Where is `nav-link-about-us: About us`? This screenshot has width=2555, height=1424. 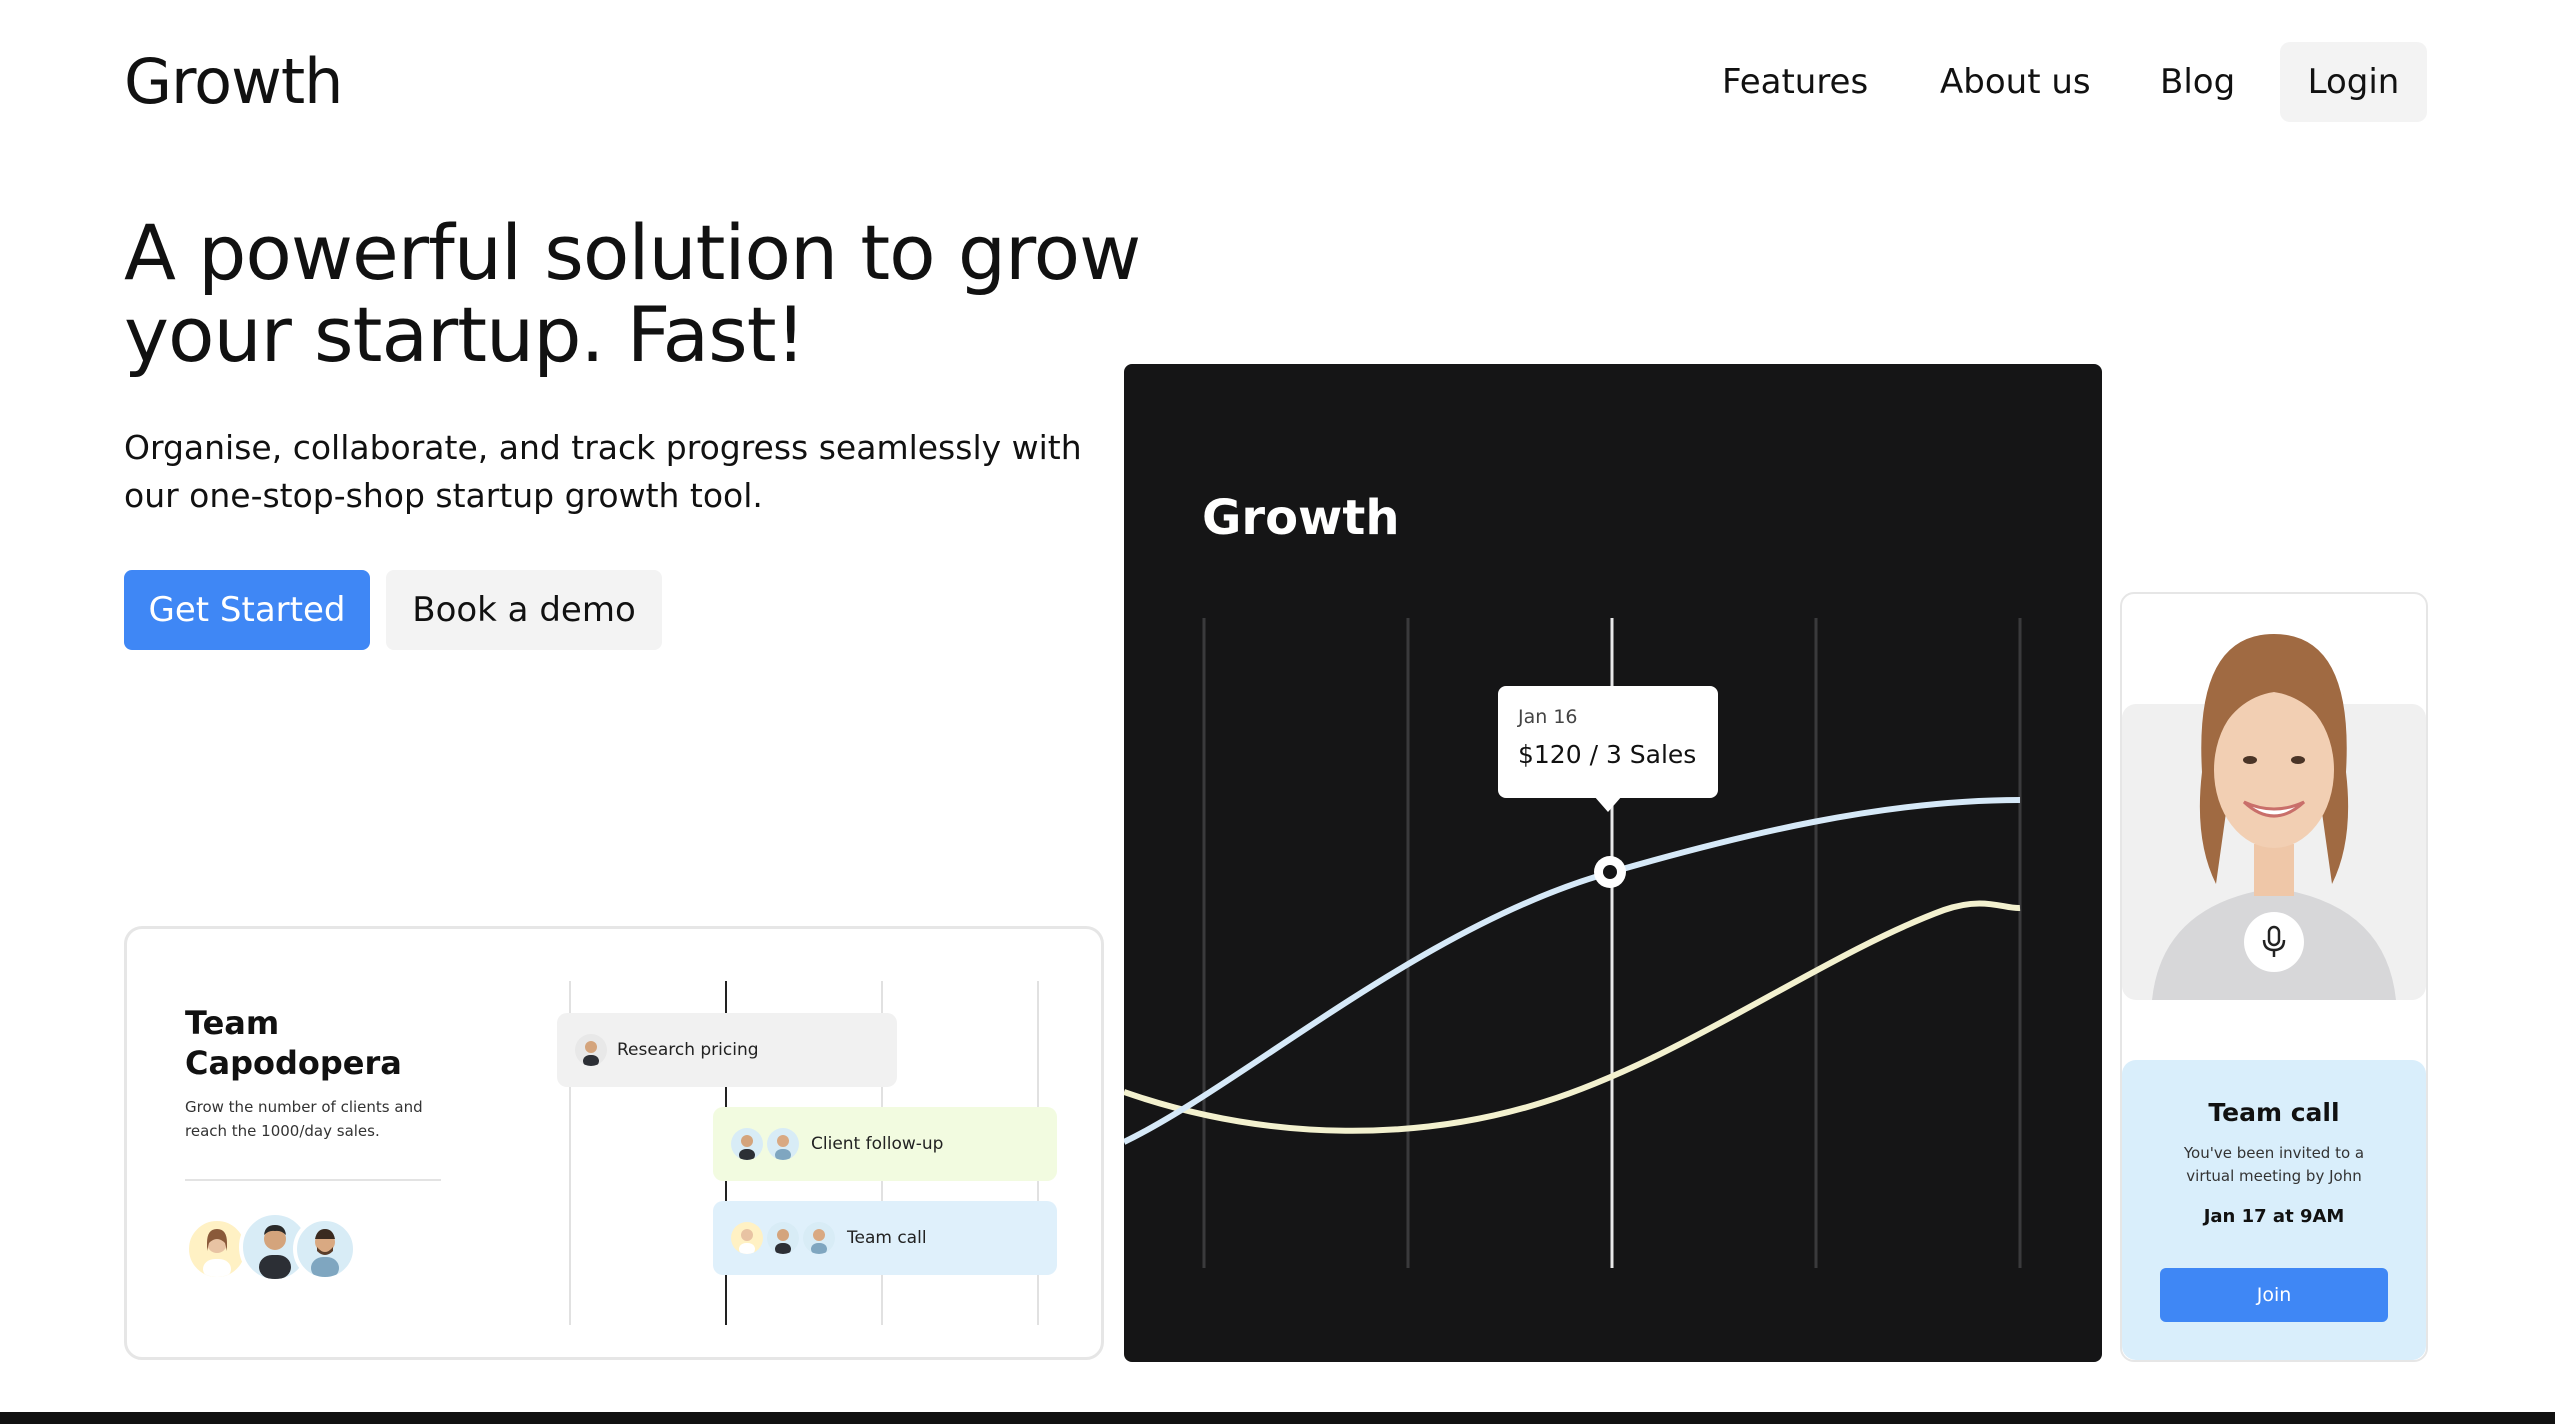 nav-link-about-us: About us is located at coordinates (2015, 82).